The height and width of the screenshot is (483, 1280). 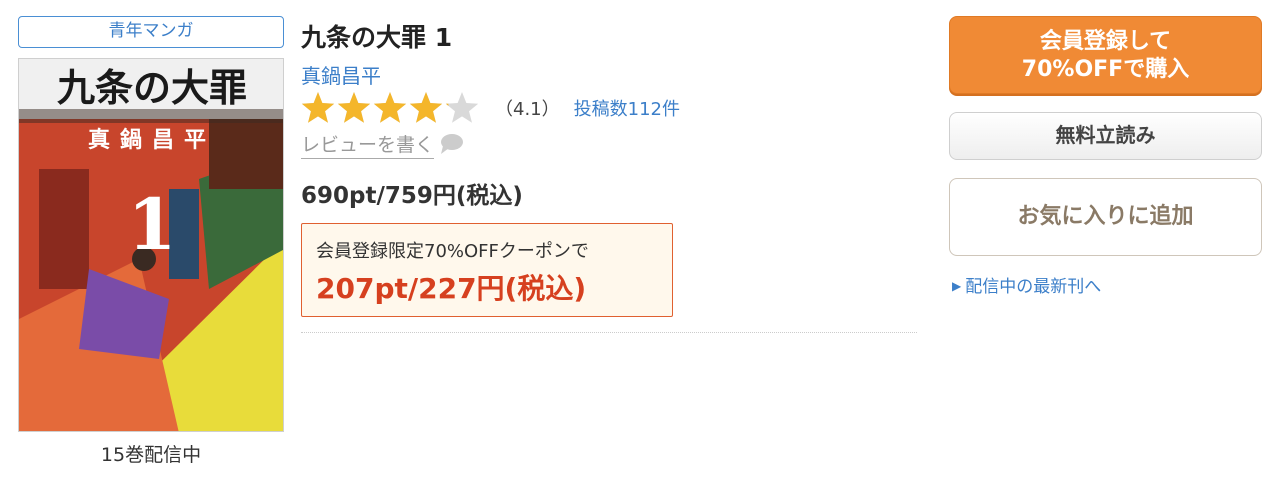 I want to click on write-review-label: レビューを書く, so click(x=368, y=144).